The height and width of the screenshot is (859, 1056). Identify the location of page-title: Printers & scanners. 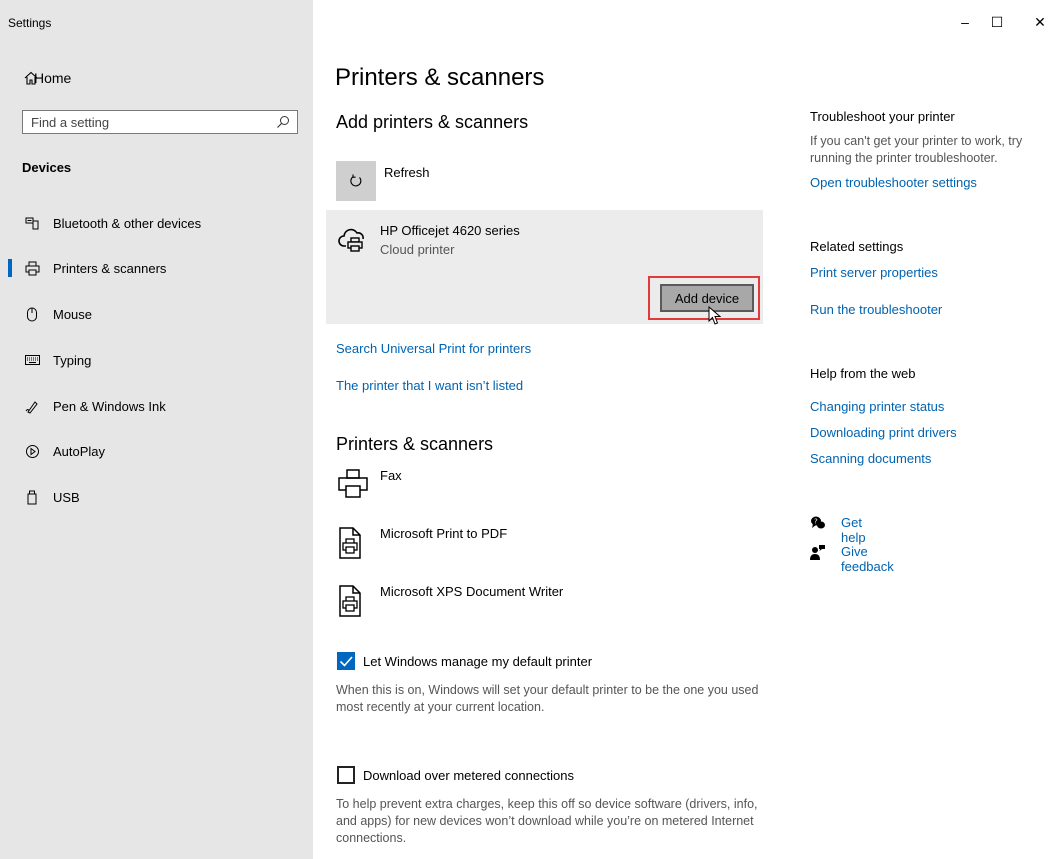
(440, 77).